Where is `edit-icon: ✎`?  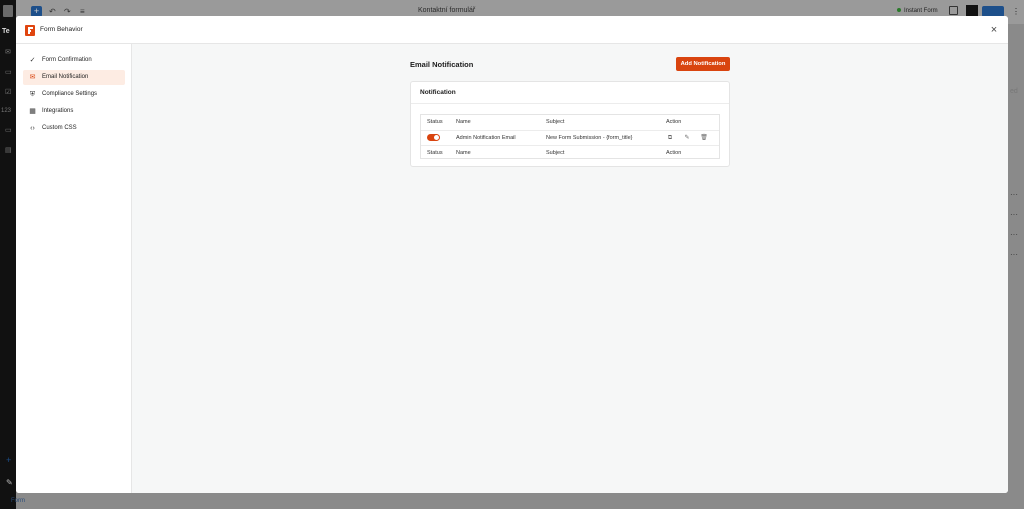 edit-icon: ✎ is located at coordinates (687, 138).